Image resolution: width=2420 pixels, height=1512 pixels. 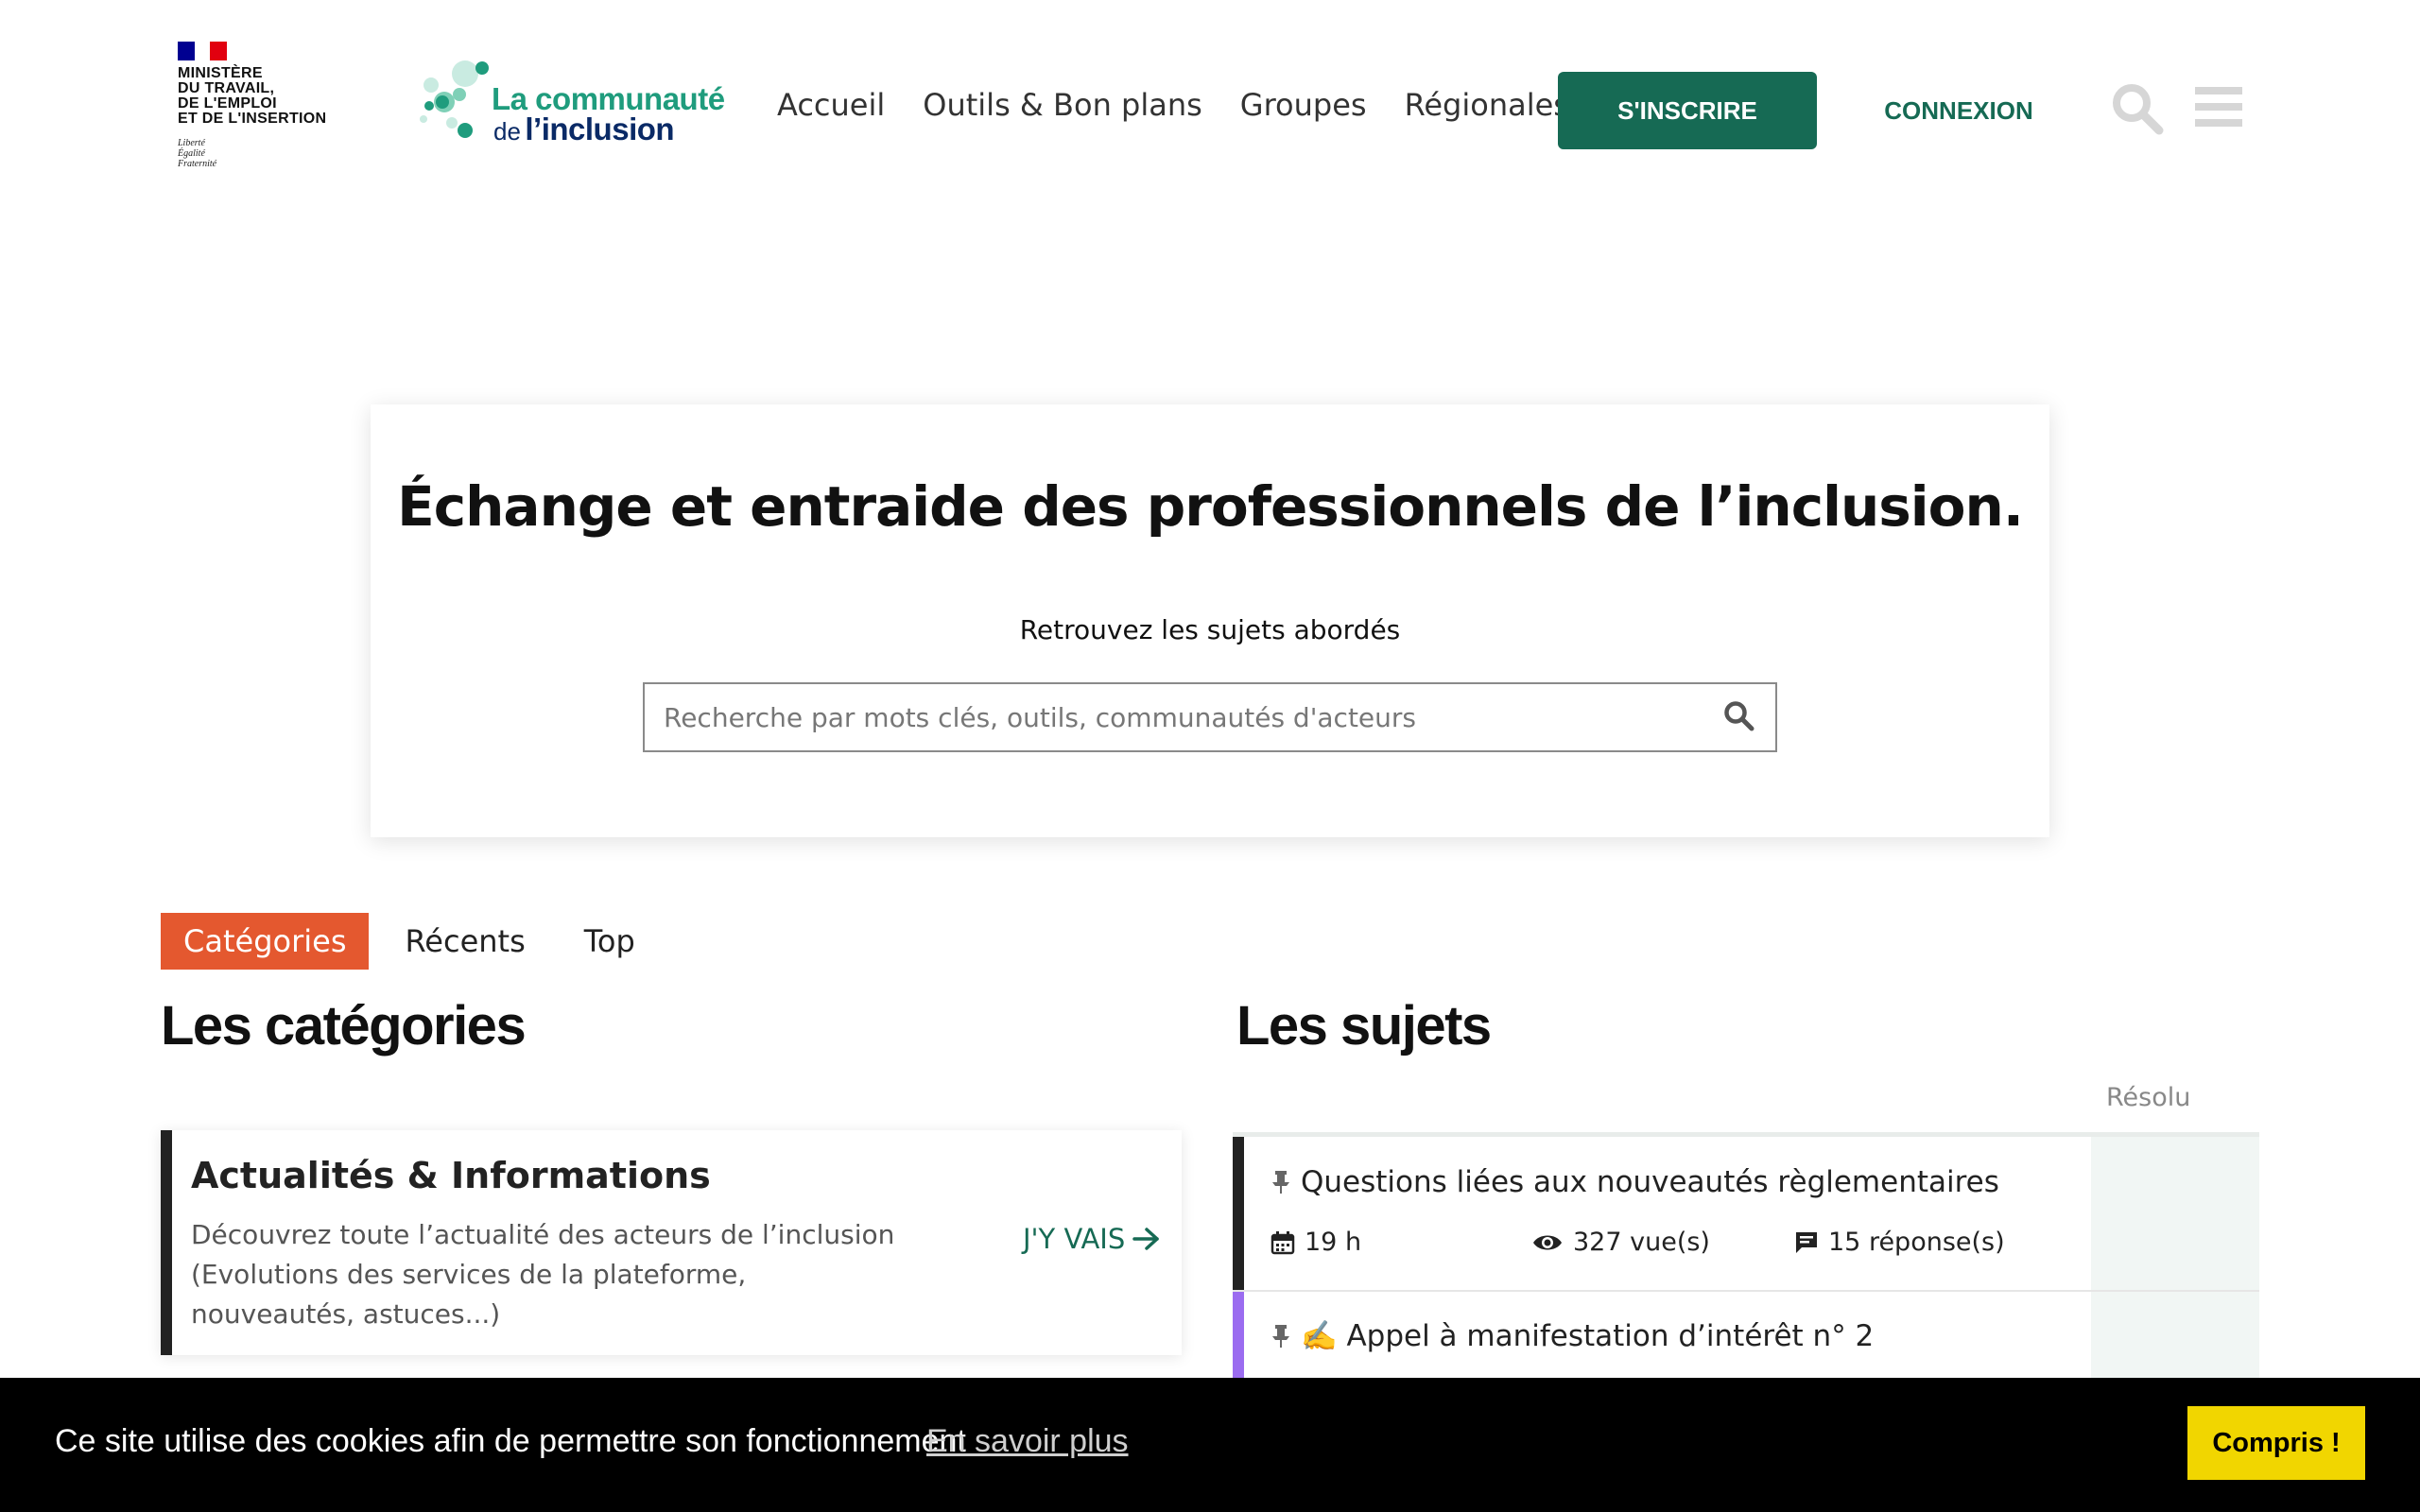 What do you see at coordinates (2218, 108) in the screenshot?
I see `hamburger-menu-icon` at bounding box center [2218, 108].